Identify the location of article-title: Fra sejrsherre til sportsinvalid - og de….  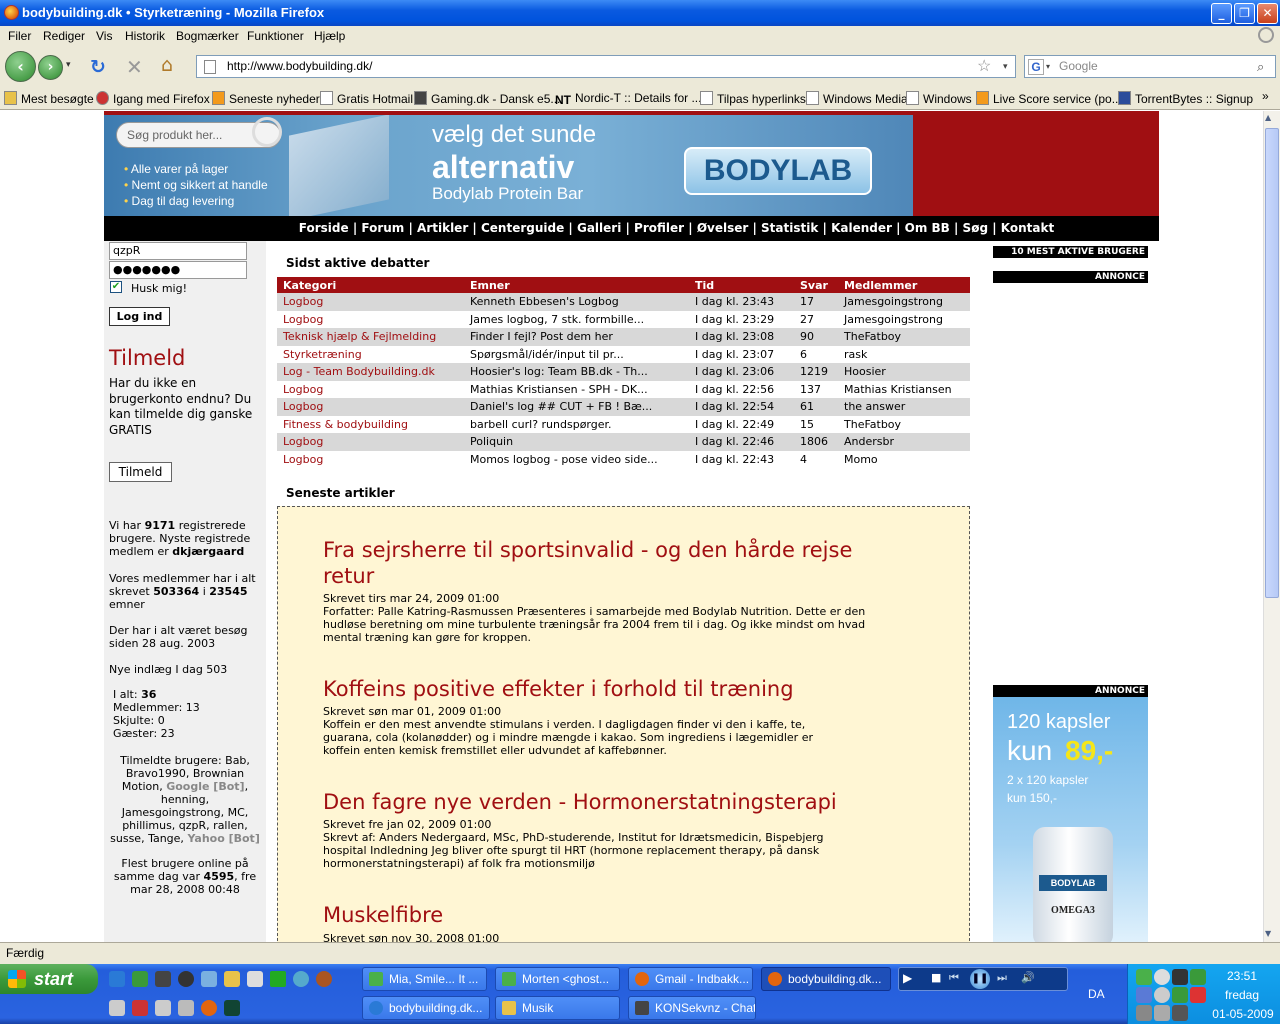
(593, 563).